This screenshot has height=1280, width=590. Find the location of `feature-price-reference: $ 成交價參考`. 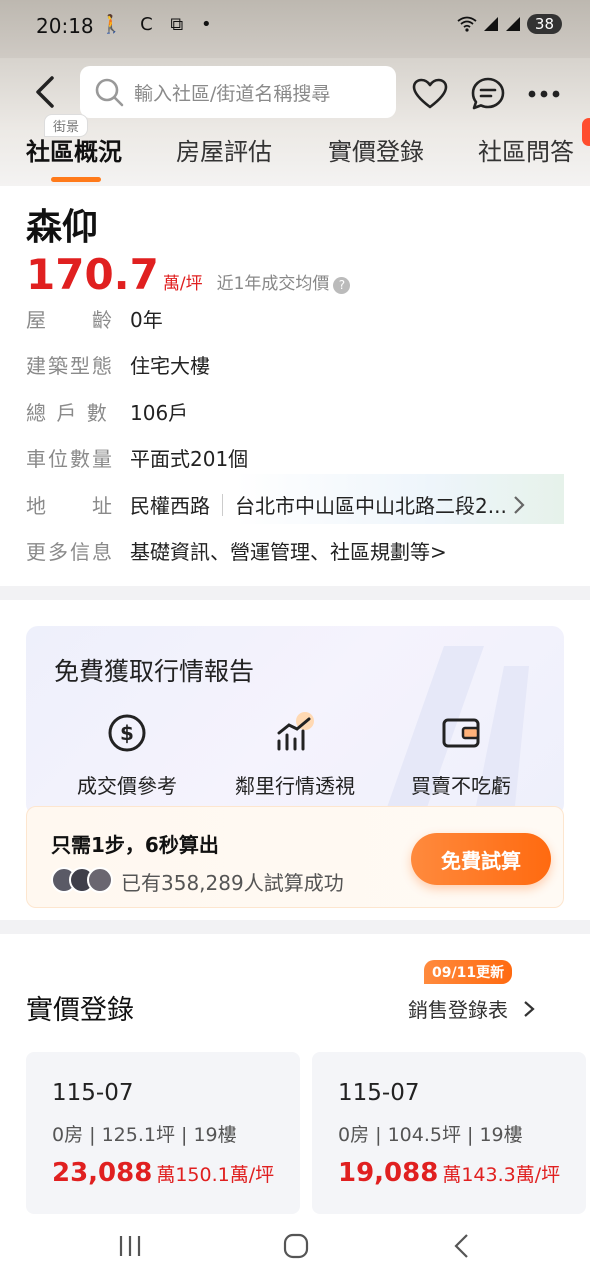

feature-price-reference: $ 成交價參考 is located at coordinates (127, 754).